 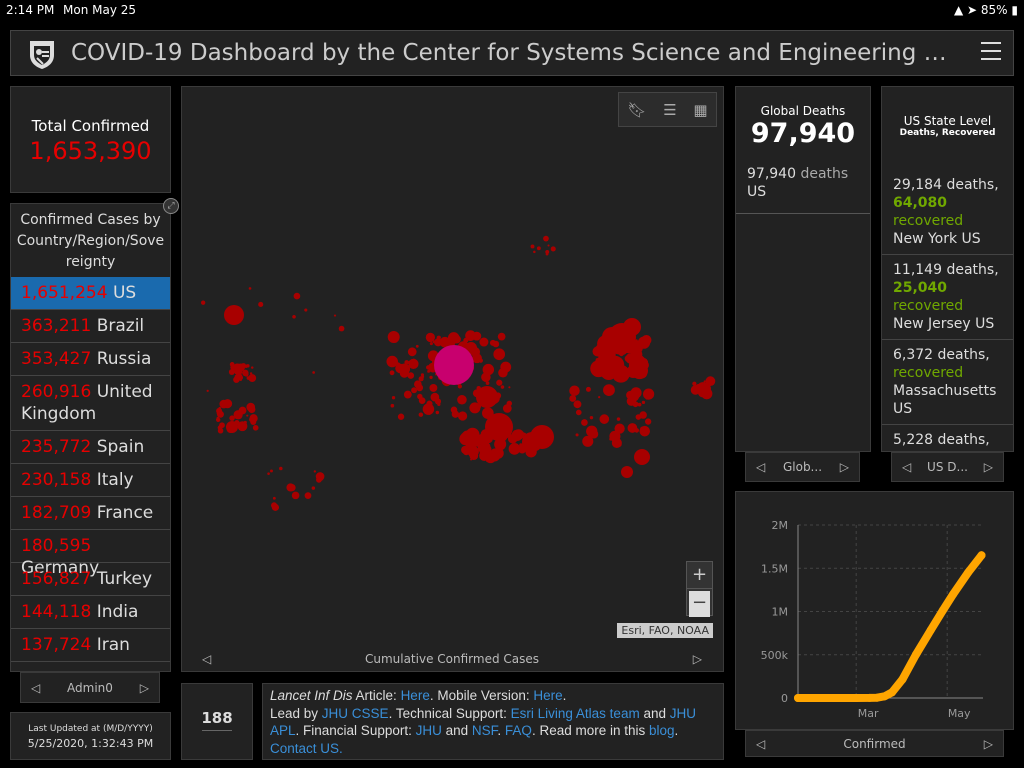 I want to click on bookmark-icon: 🔖︎, so click(x=636, y=110).